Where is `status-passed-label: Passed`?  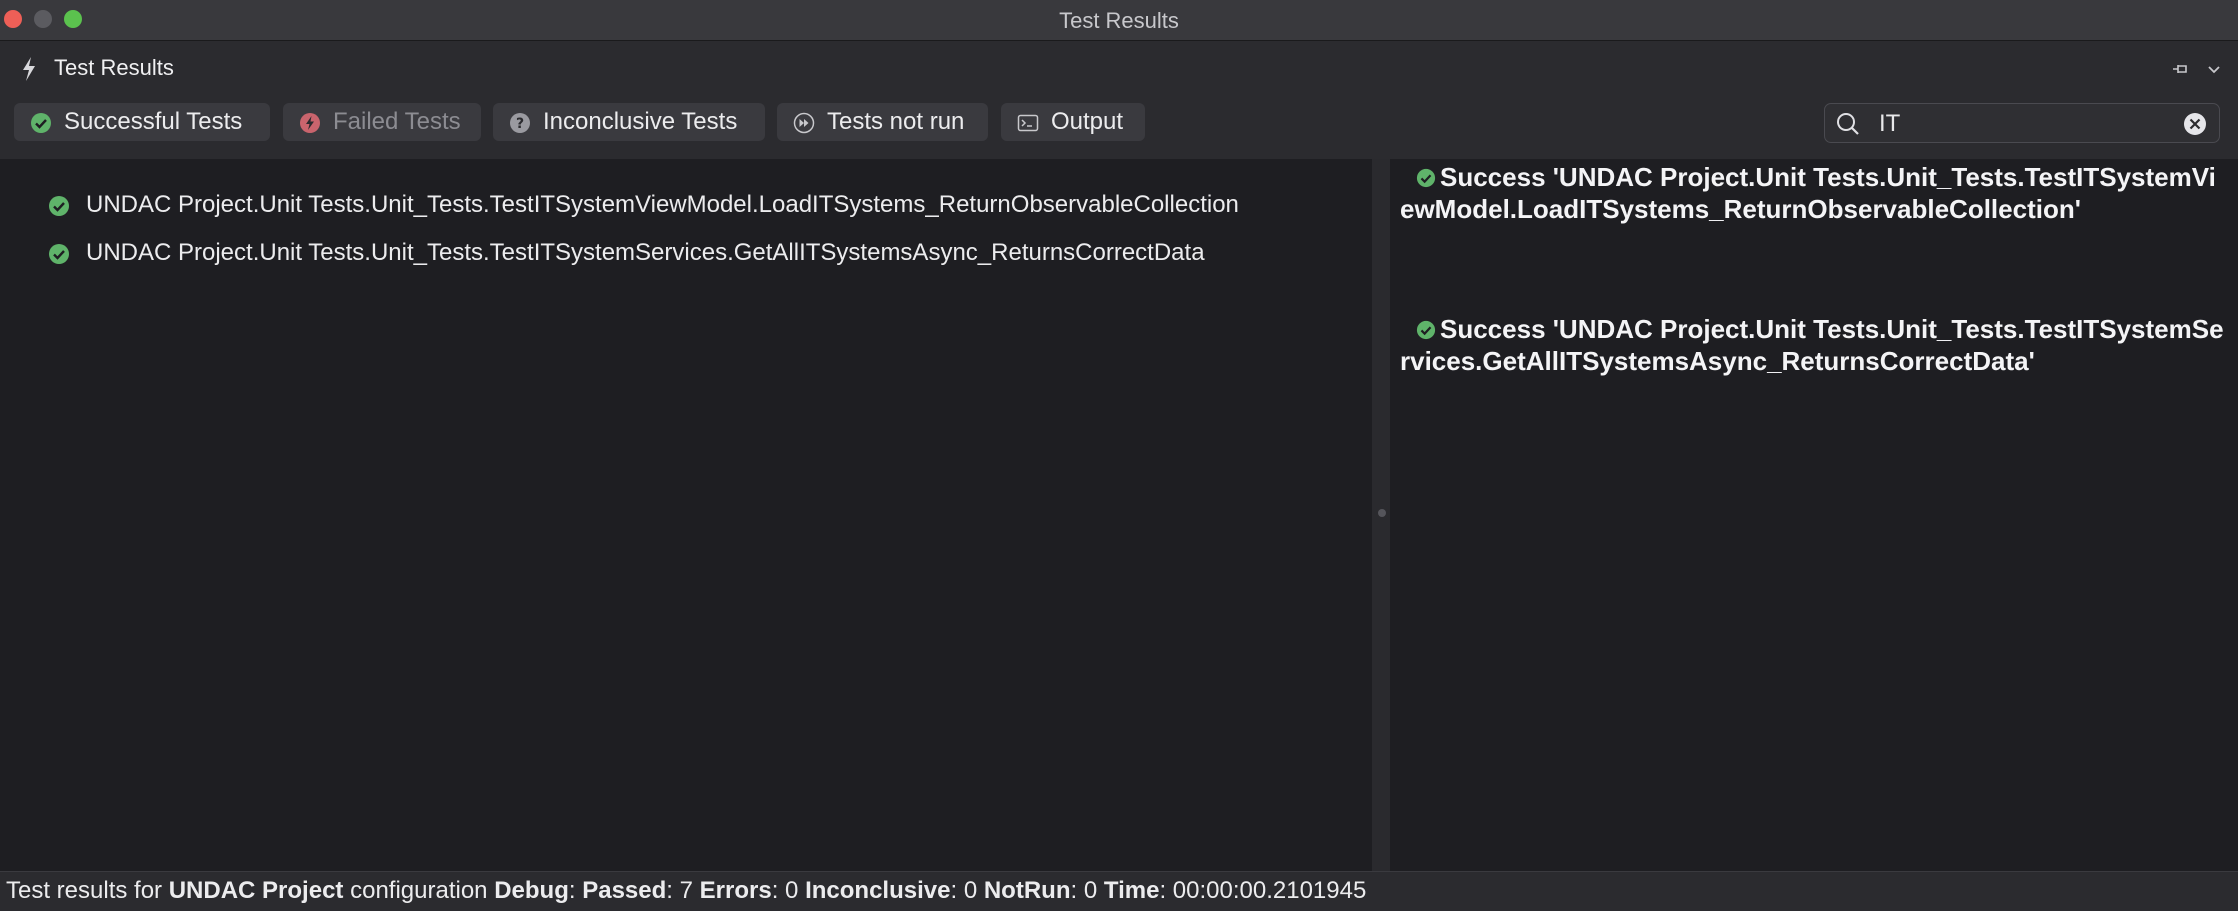
status-passed-label: Passed is located at coordinates (624, 890).